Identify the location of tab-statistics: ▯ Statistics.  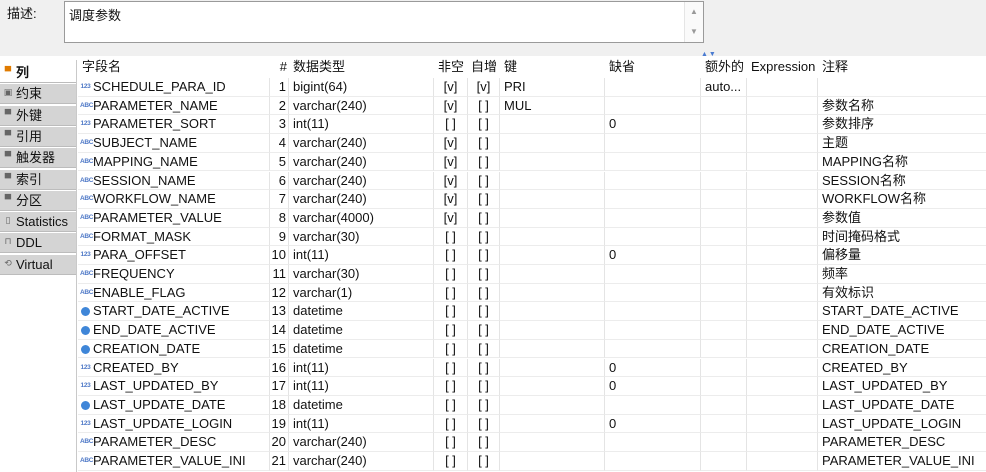
(38, 222).